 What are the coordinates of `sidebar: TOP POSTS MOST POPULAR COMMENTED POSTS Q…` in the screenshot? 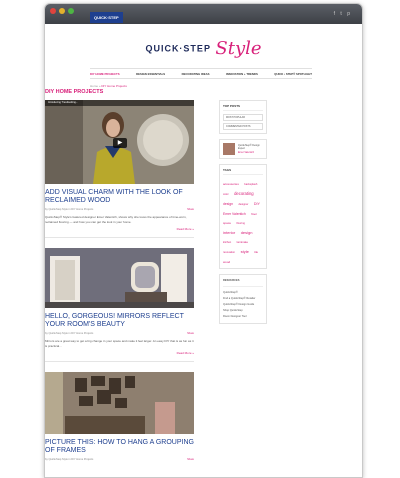 It's located at (243, 214).